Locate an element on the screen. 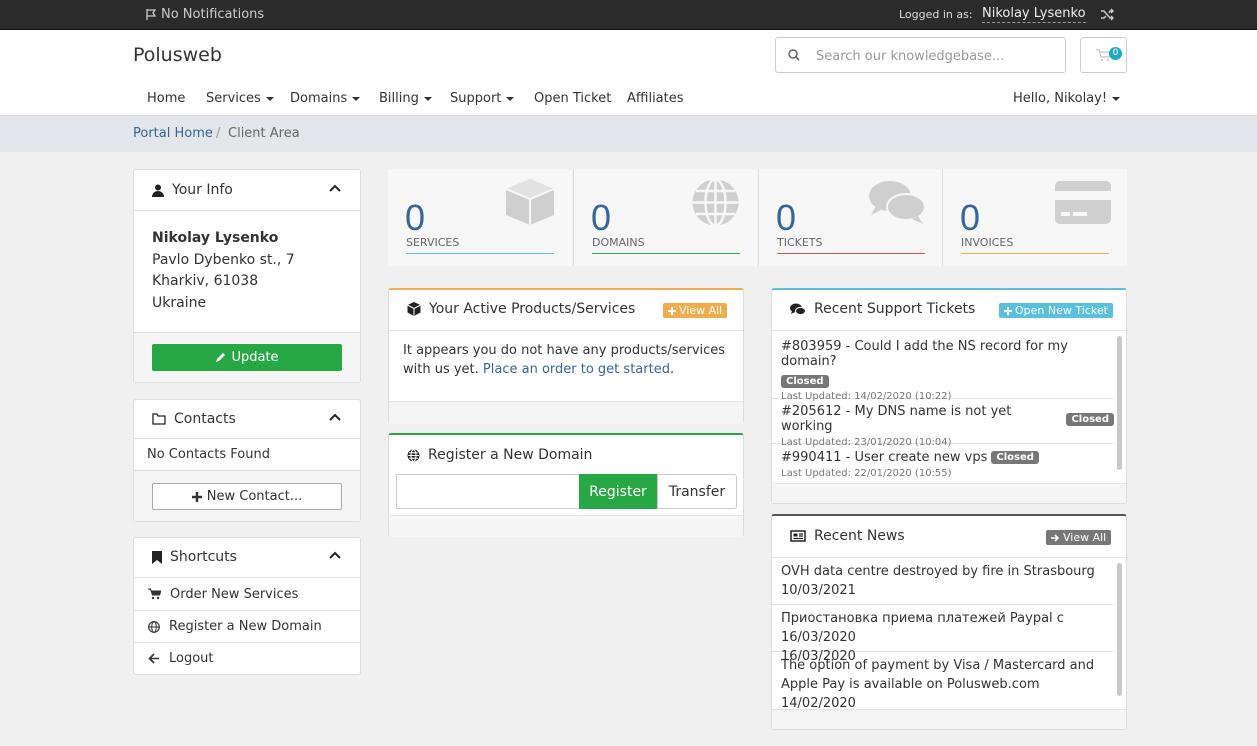 The width and height of the screenshot is (1257, 746). shortcuts-title: Shortcuts is located at coordinates (203, 557).